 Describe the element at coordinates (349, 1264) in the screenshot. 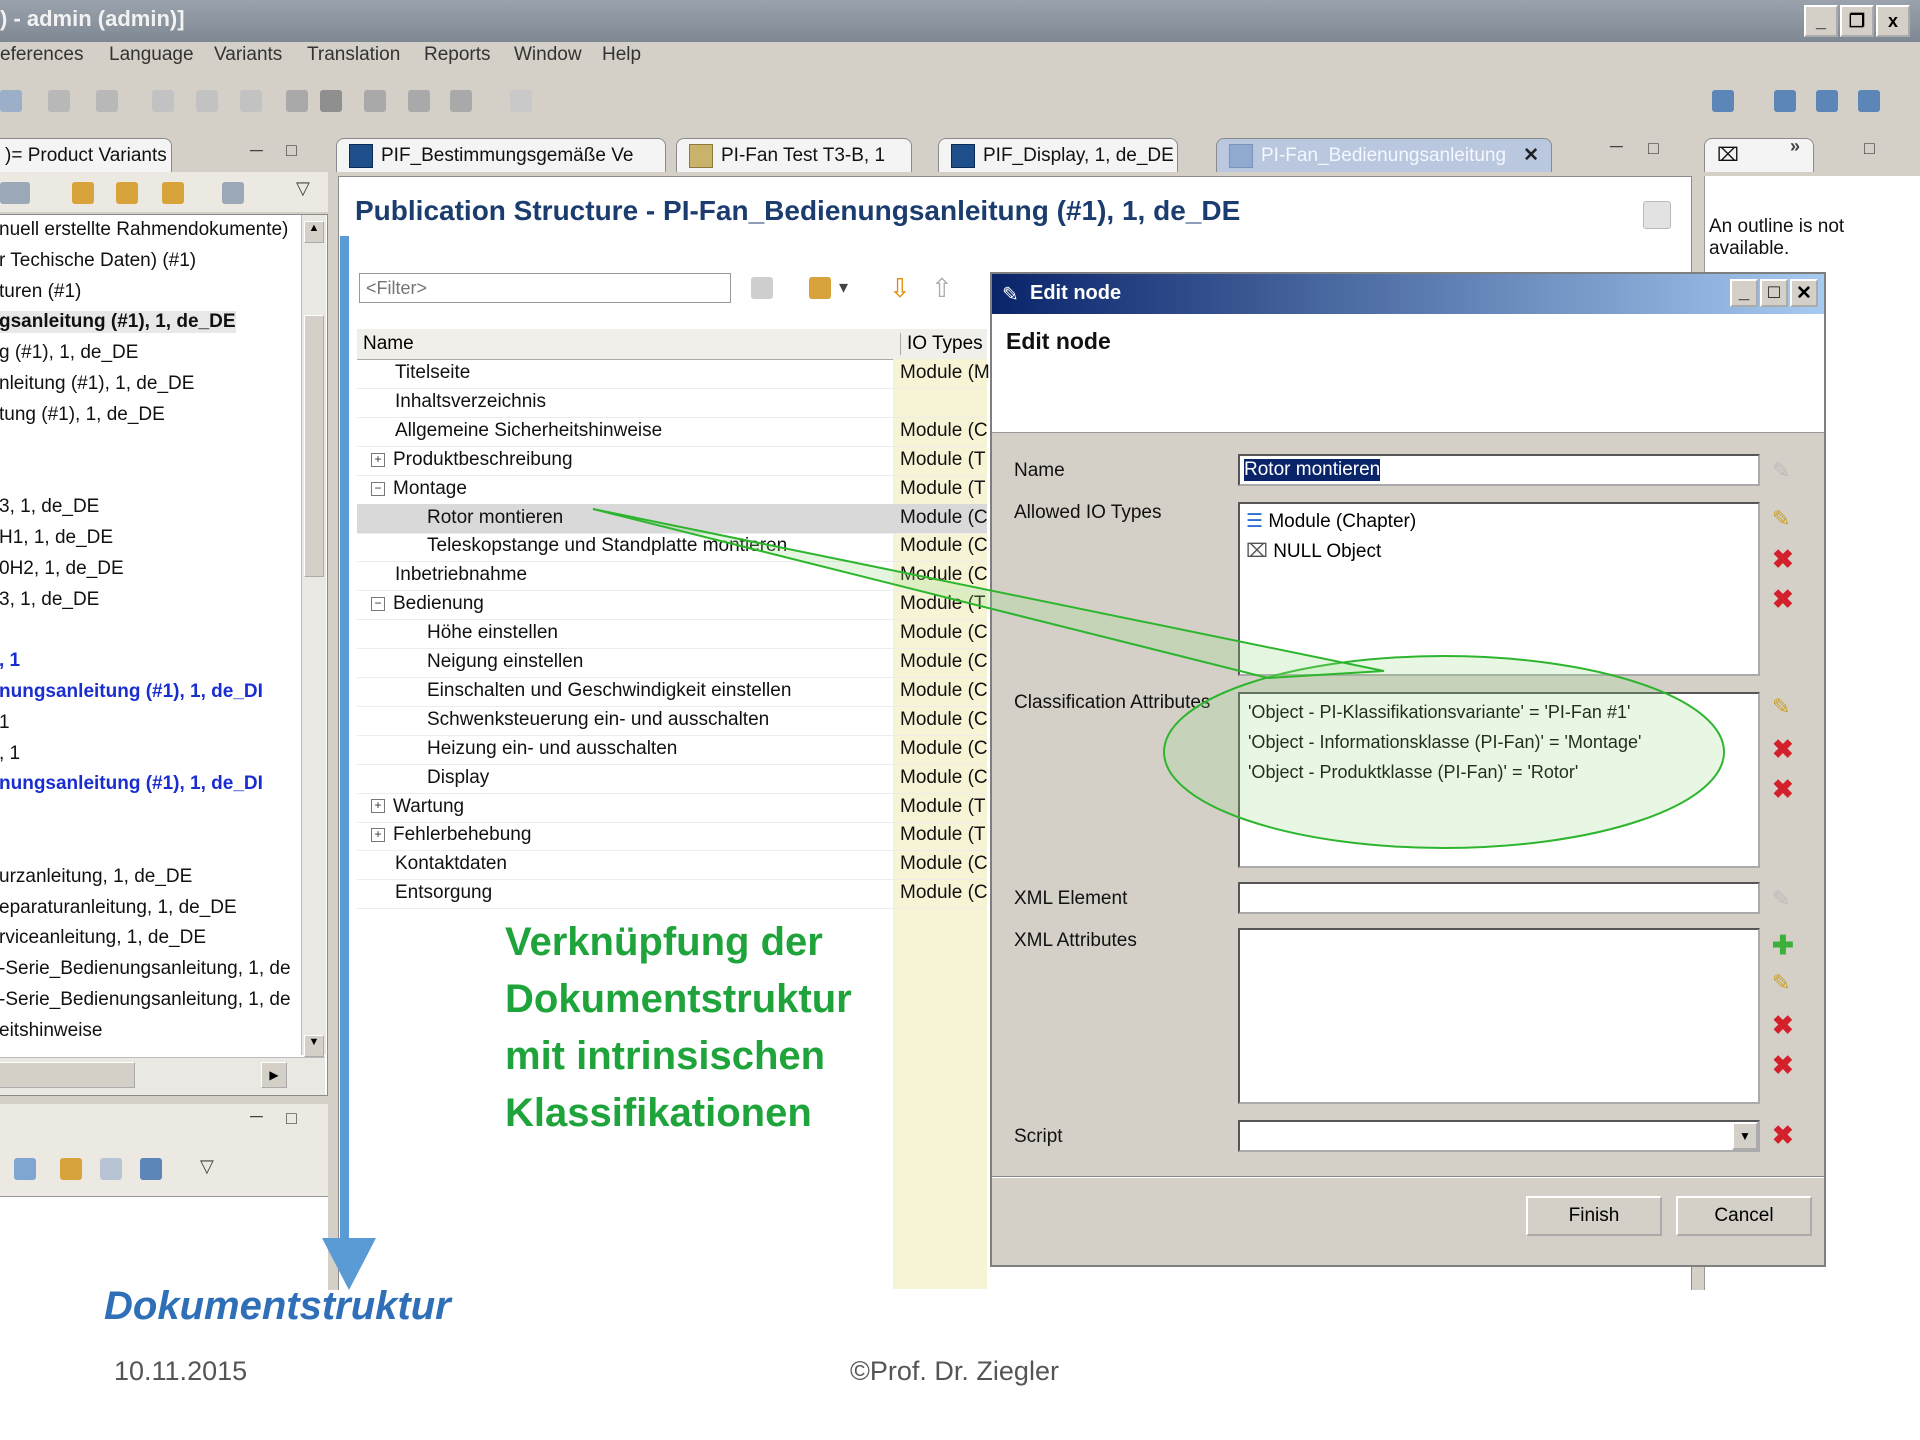

I see `structure-arrow-head` at that location.